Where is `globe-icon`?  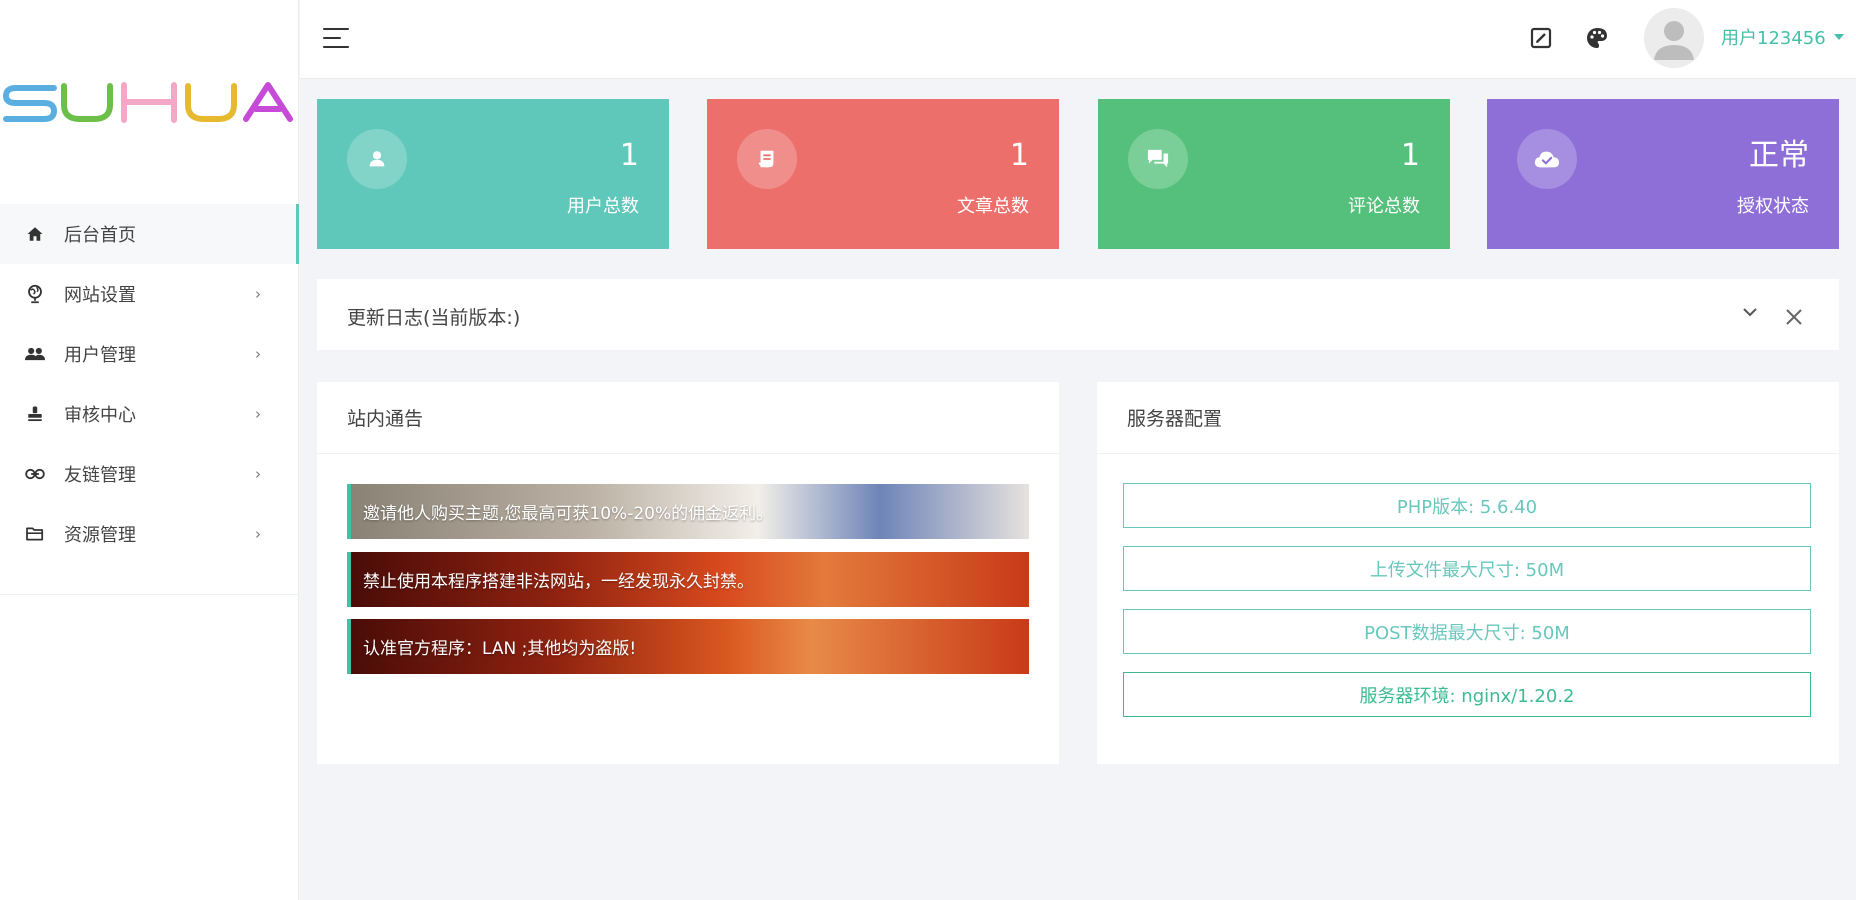
globe-icon is located at coordinates (35, 294).